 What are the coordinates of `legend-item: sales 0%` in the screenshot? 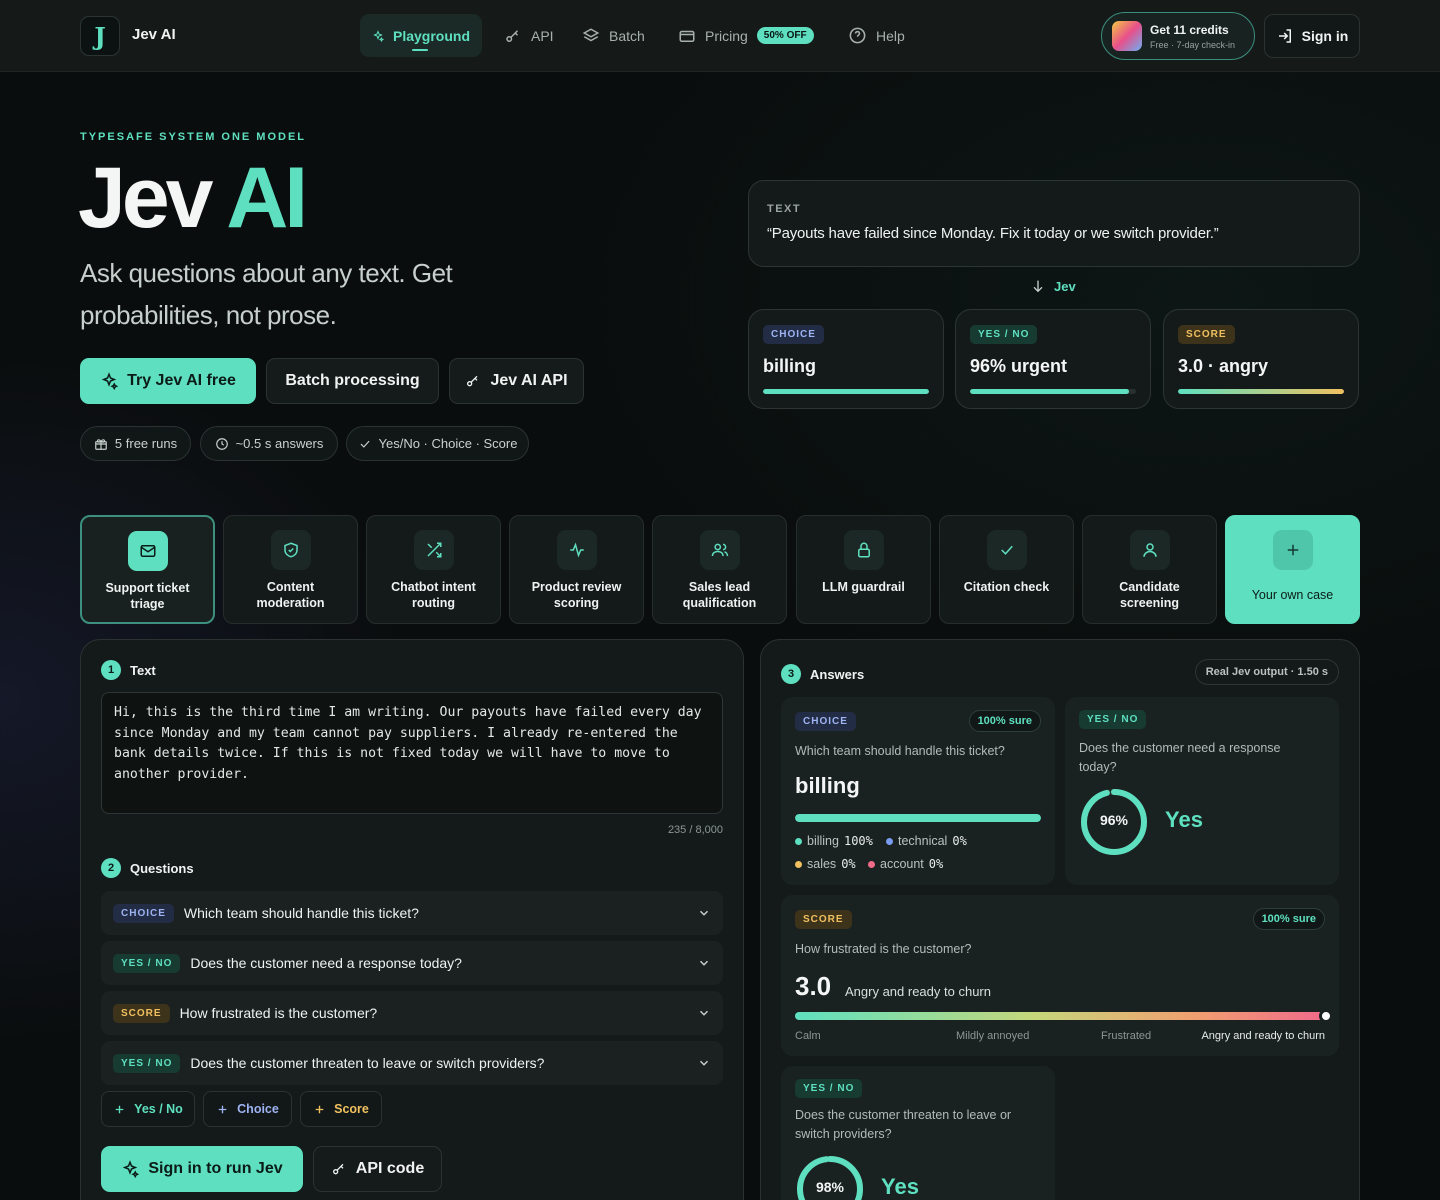 It's located at (825, 864).